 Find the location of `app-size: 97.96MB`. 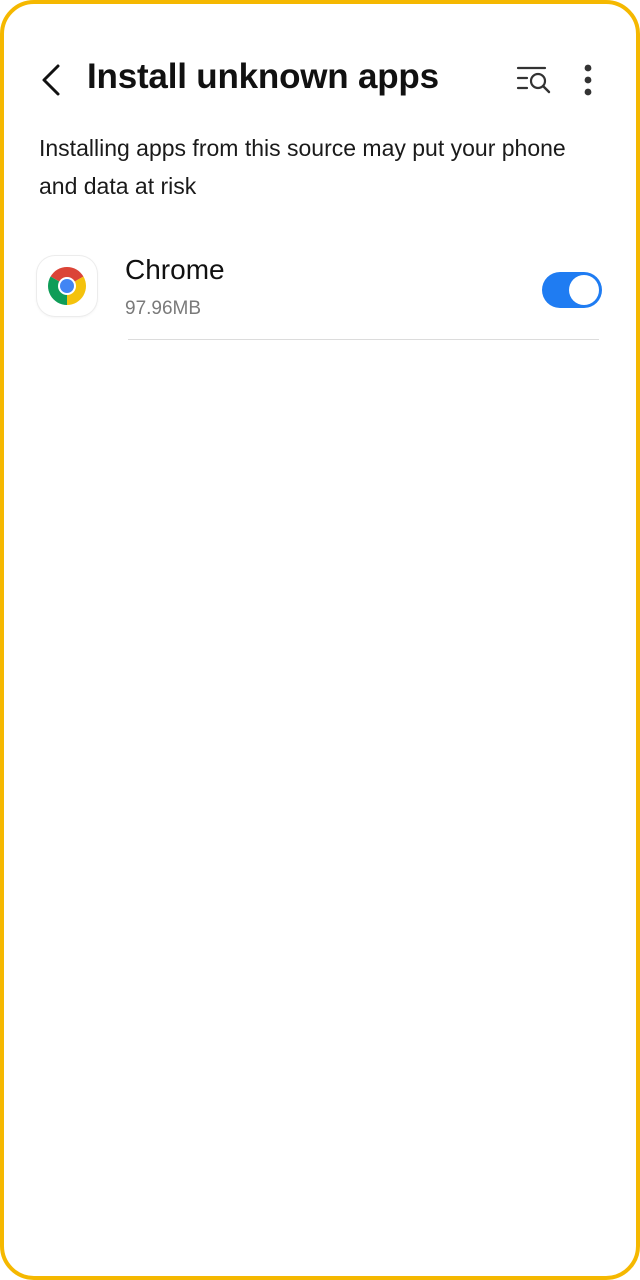

app-size: 97.96MB is located at coordinates (163, 308).